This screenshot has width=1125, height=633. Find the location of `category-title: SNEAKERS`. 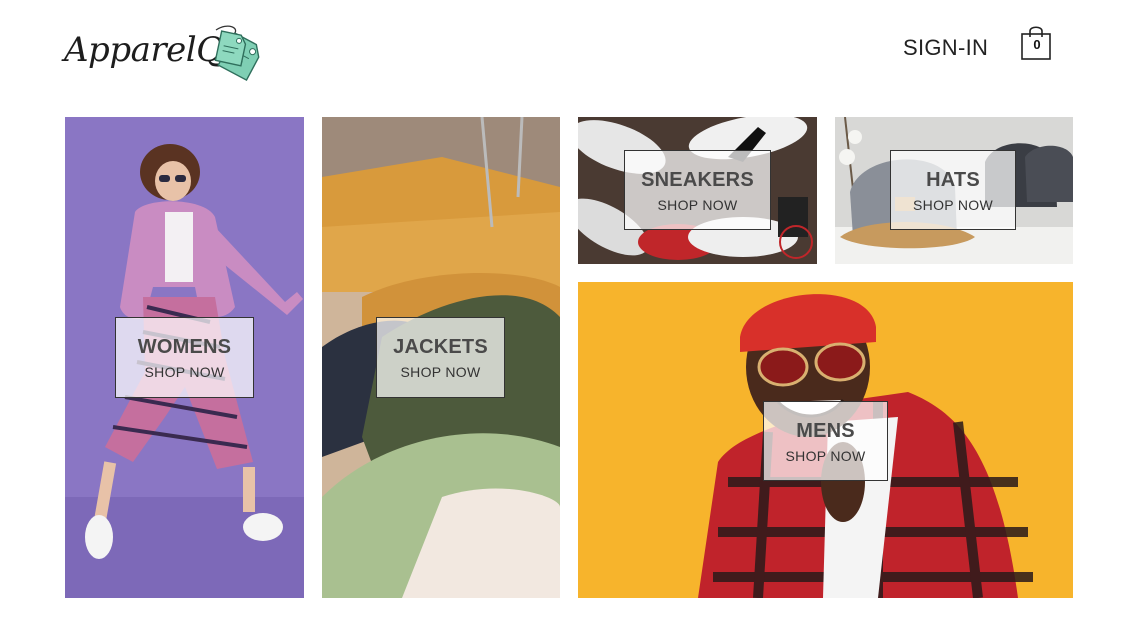

category-title: SNEAKERS is located at coordinates (697, 180).